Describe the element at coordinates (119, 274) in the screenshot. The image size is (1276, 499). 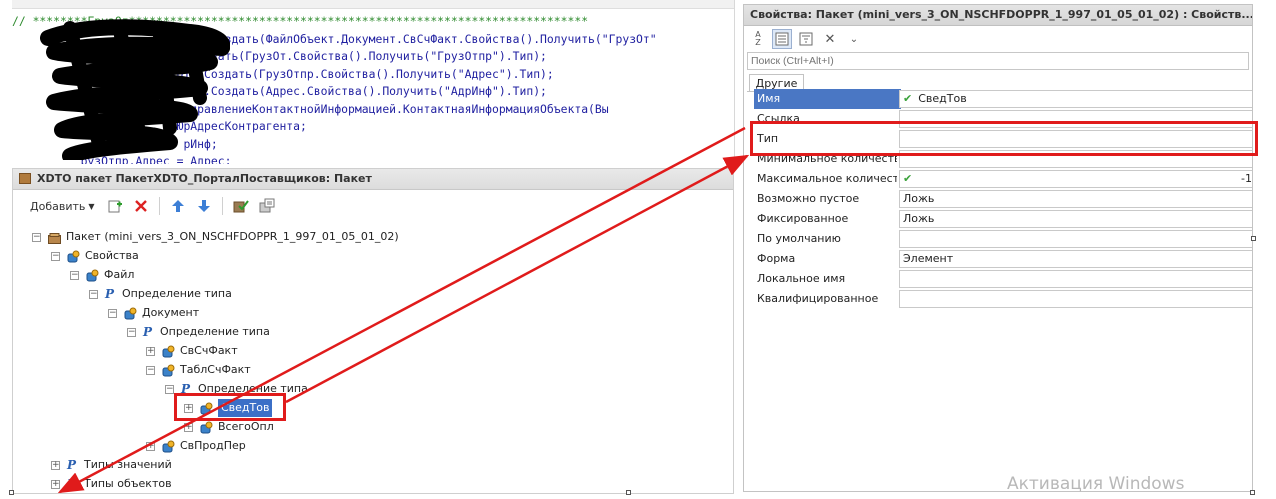
I see `tree-node-label: Файл` at that location.